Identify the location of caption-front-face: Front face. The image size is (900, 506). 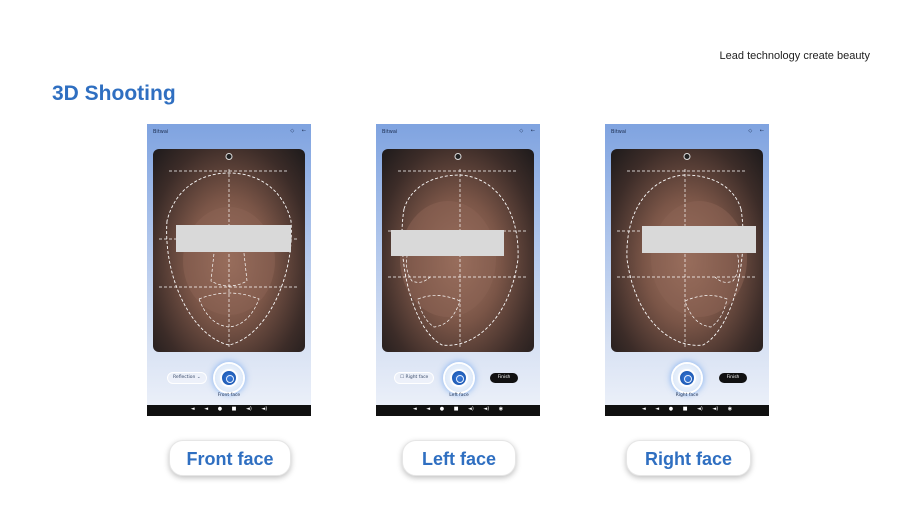
(230, 458).